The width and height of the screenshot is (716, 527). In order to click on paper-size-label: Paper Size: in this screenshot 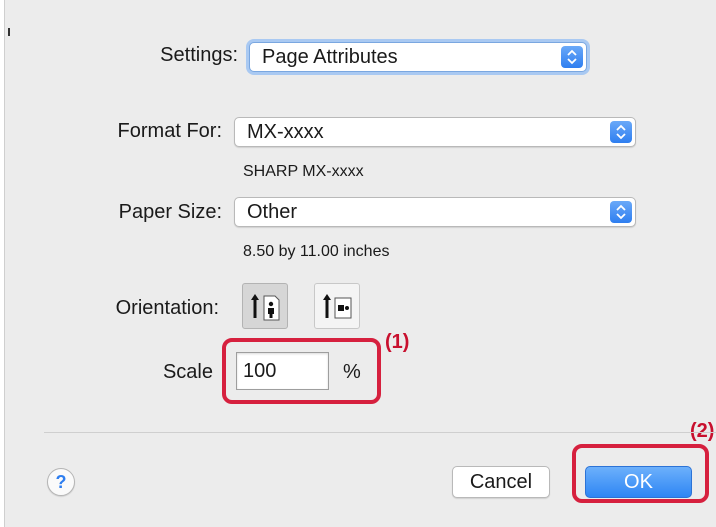, I will do `click(170, 212)`.